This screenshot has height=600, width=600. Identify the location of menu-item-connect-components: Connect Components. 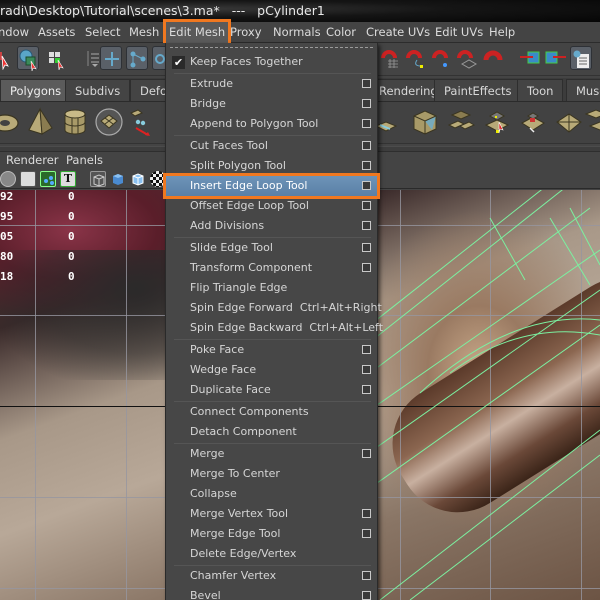
(271, 412).